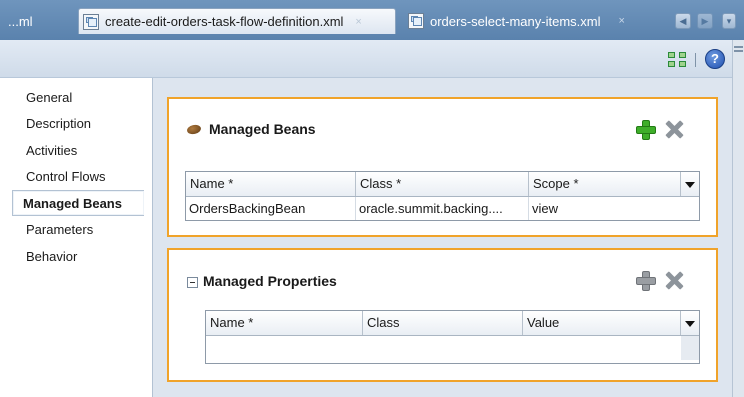 This screenshot has height=397, width=744. Describe the element at coordinates (683, 21) in the screenshot. I see `scroll-tabs-left-button: ◀` at that location.